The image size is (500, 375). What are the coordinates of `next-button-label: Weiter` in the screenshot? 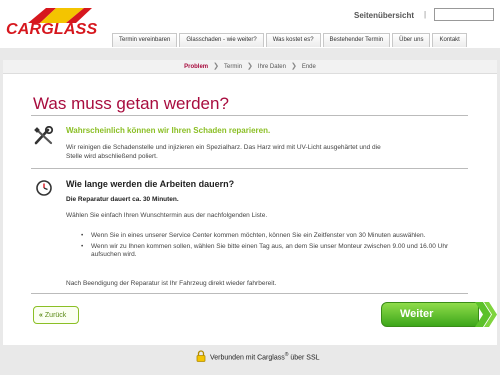 It's located at (417, 314).